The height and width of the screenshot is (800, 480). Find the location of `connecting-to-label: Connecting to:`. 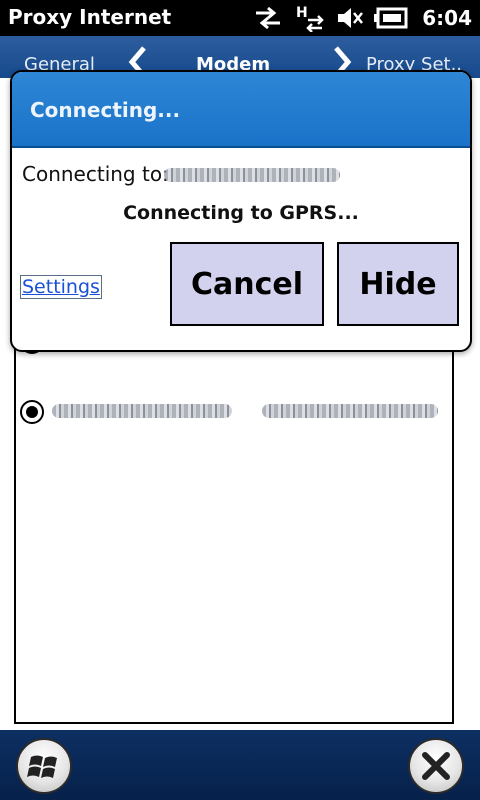

connecting-to-label: Connecting to: is located at coordinates (95, 174).